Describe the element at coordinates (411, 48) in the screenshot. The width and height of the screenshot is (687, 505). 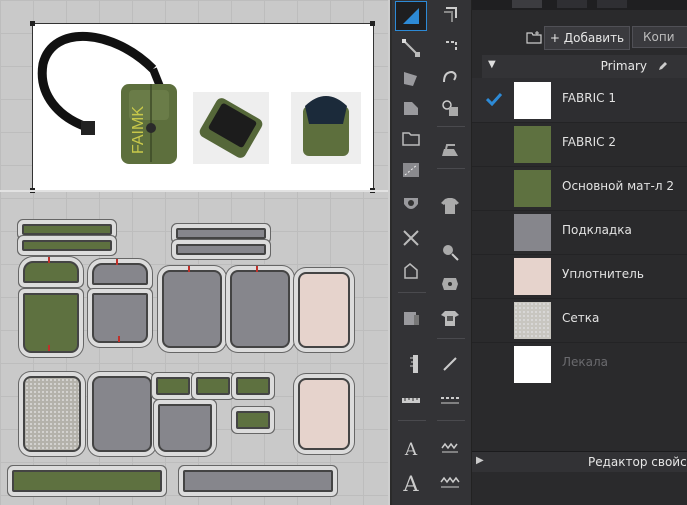
I see `edit-points-tool` at that location.